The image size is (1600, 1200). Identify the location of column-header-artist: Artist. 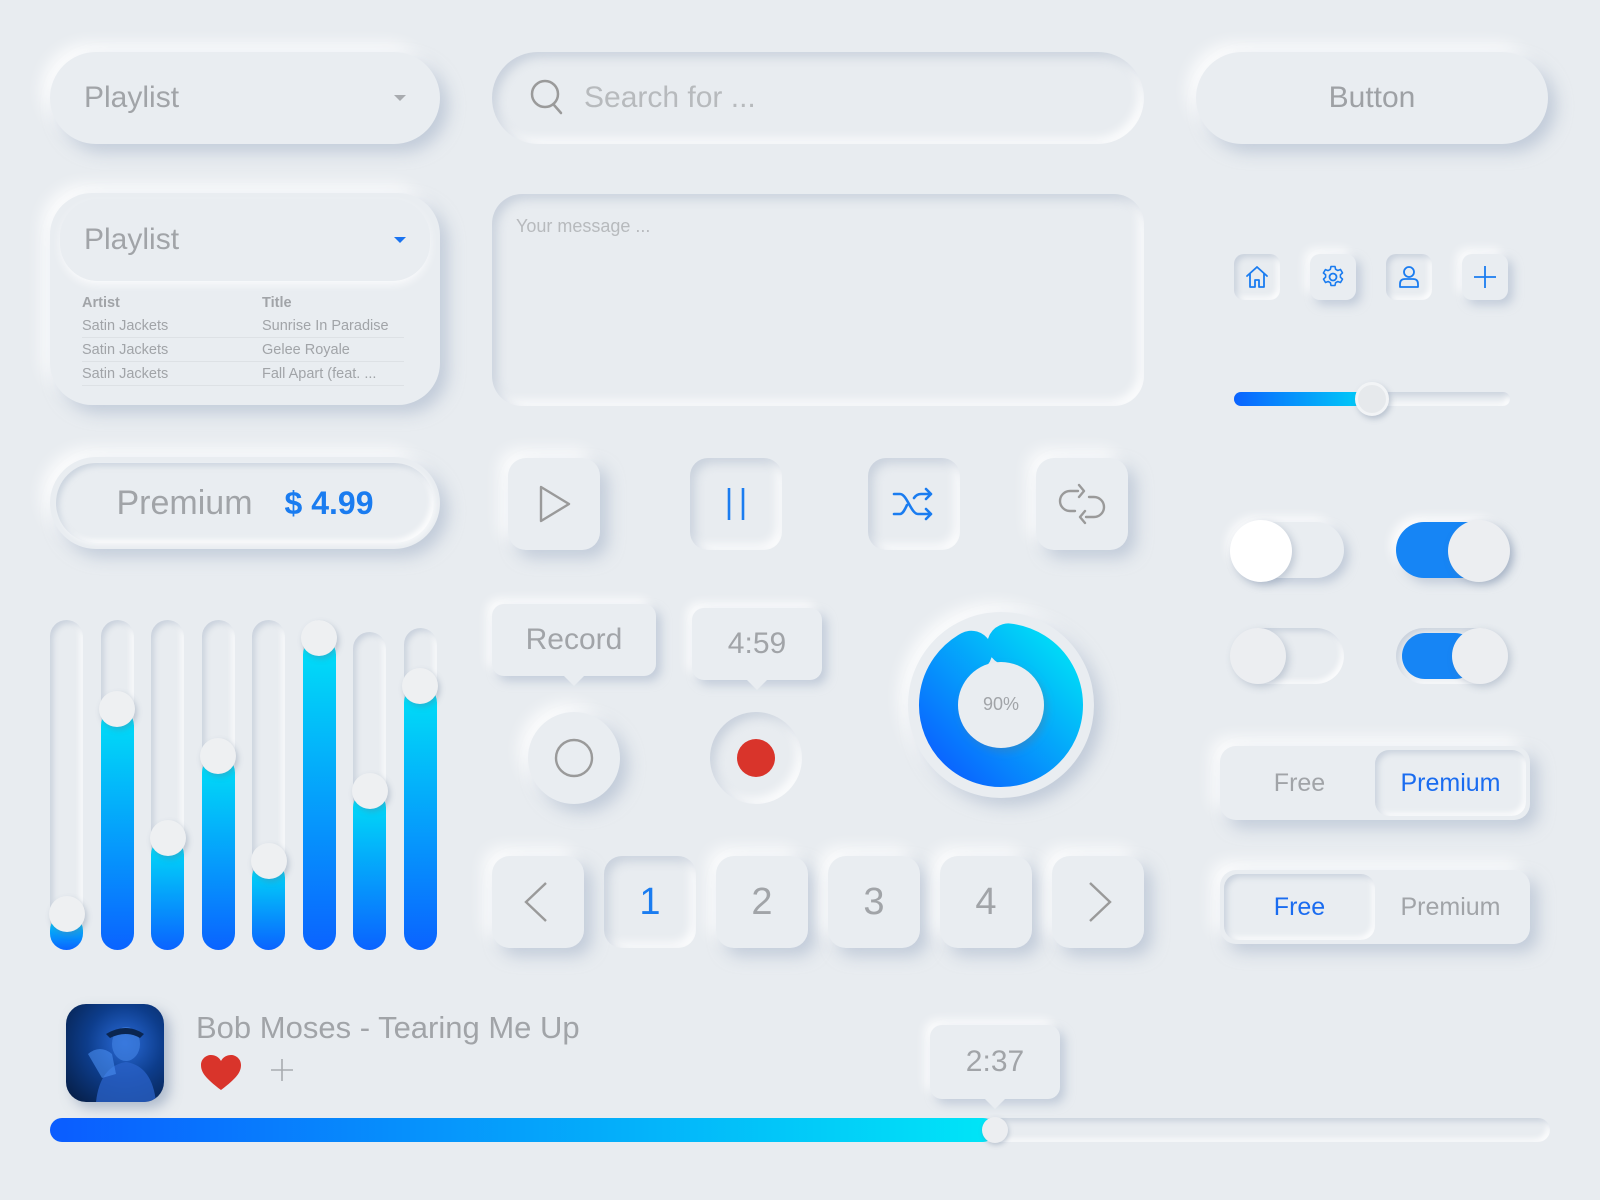
(101, 303).